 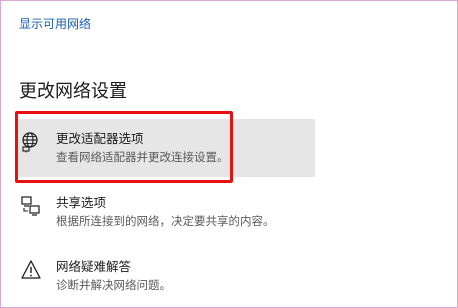 What do you see at coordinates (31, 206) in the screenshot?
I see `sharing-computers-icon` at bounding box center [31, 206].